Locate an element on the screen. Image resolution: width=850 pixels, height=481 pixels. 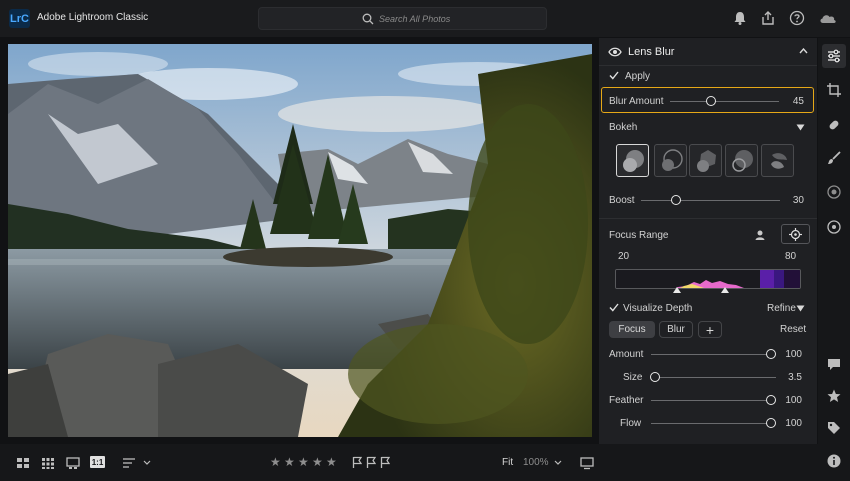
boost-label: Boost is located at coordinates (622, 200).